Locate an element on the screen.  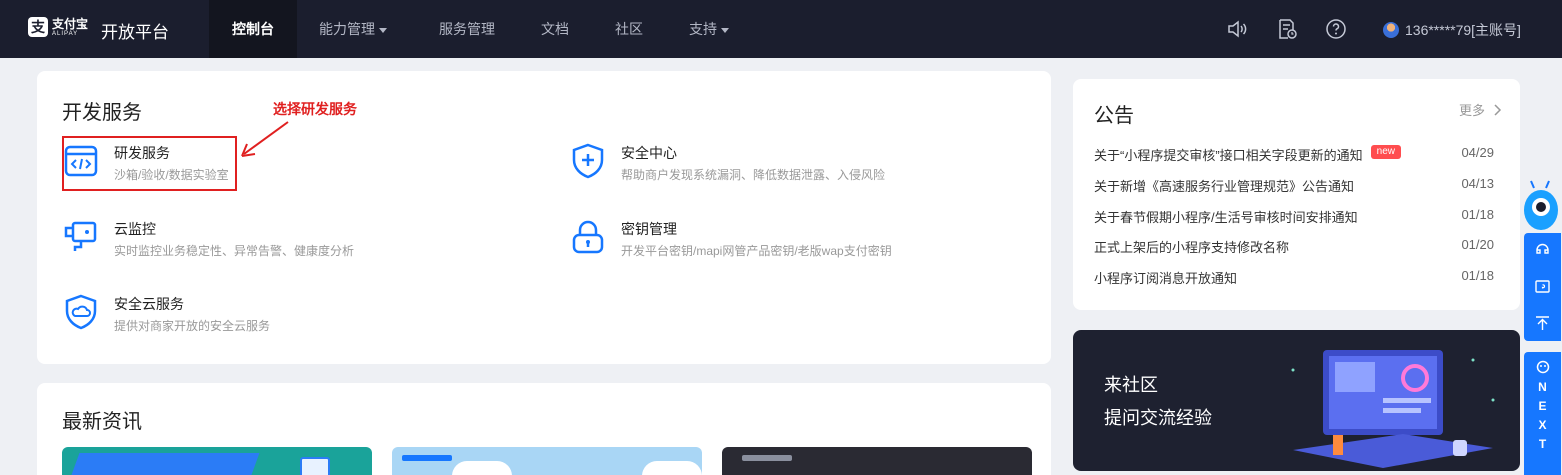
nav-console-label: 控制台 is located at coordinates (253, 29).